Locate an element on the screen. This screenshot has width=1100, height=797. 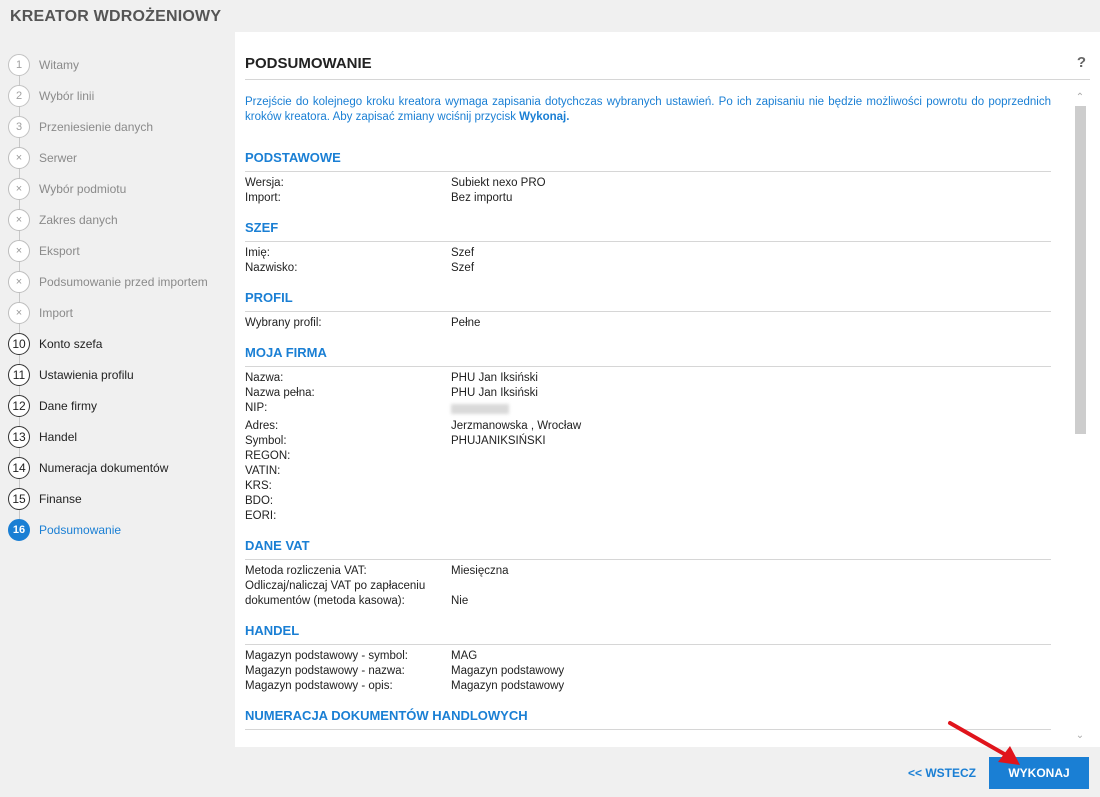
field-label: Magazyn podstawowy - nazwa: is located at coordinates (325, 671).